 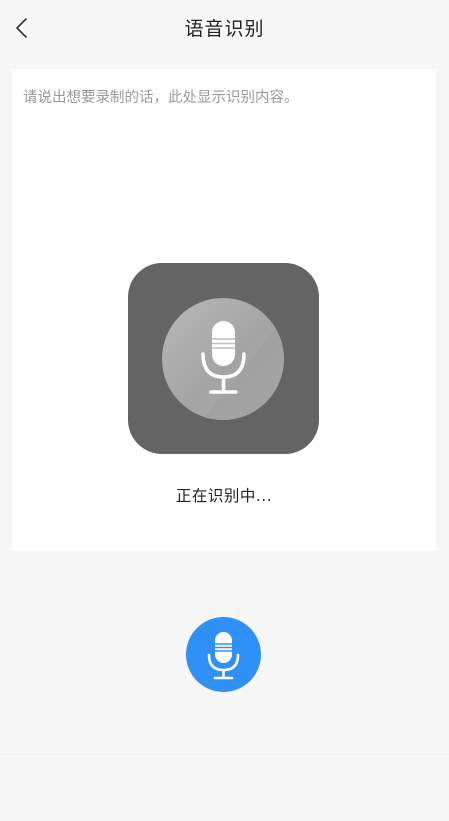 I want to click on mic-circle, so click(x=223, y=359).